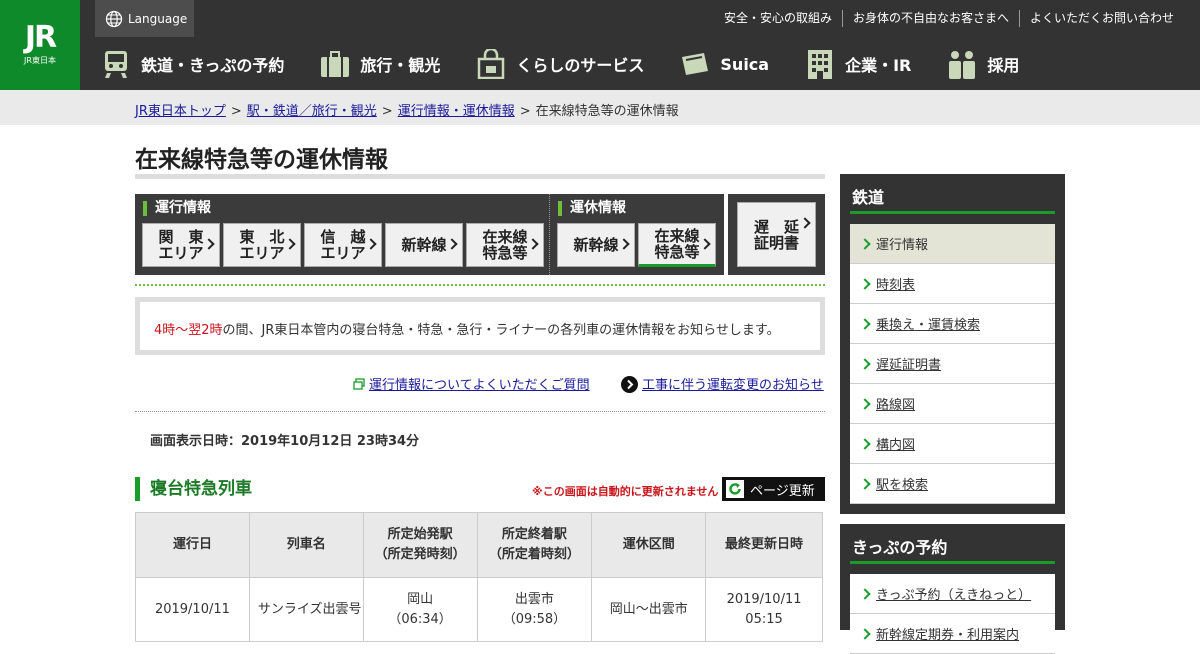 This screenshot has width=1200, height=654. I want to click on col-destination: 所定終着駅 （所定着時刻）, so click(534, 545).